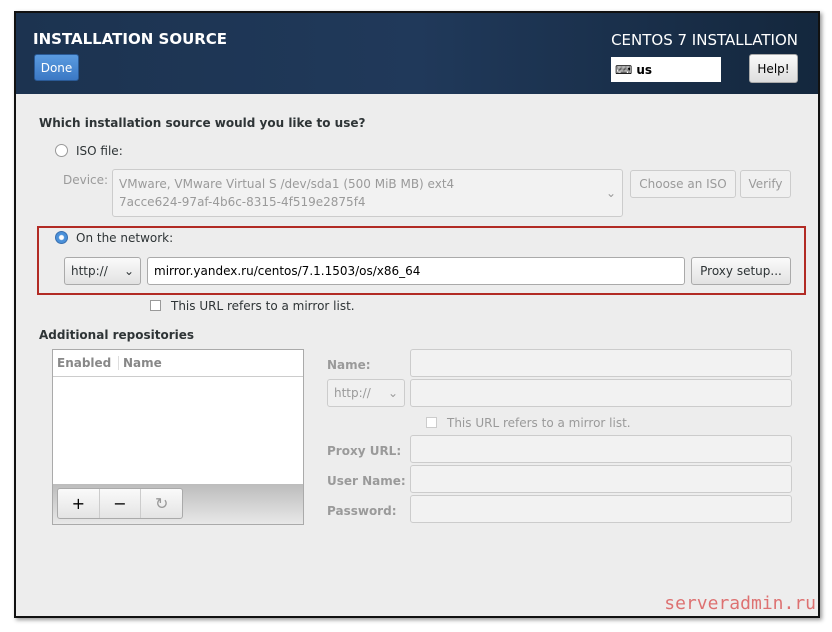 This screenshot has width=832, height=632. I want to click on remove-repo-button: −, so click(121, 503).